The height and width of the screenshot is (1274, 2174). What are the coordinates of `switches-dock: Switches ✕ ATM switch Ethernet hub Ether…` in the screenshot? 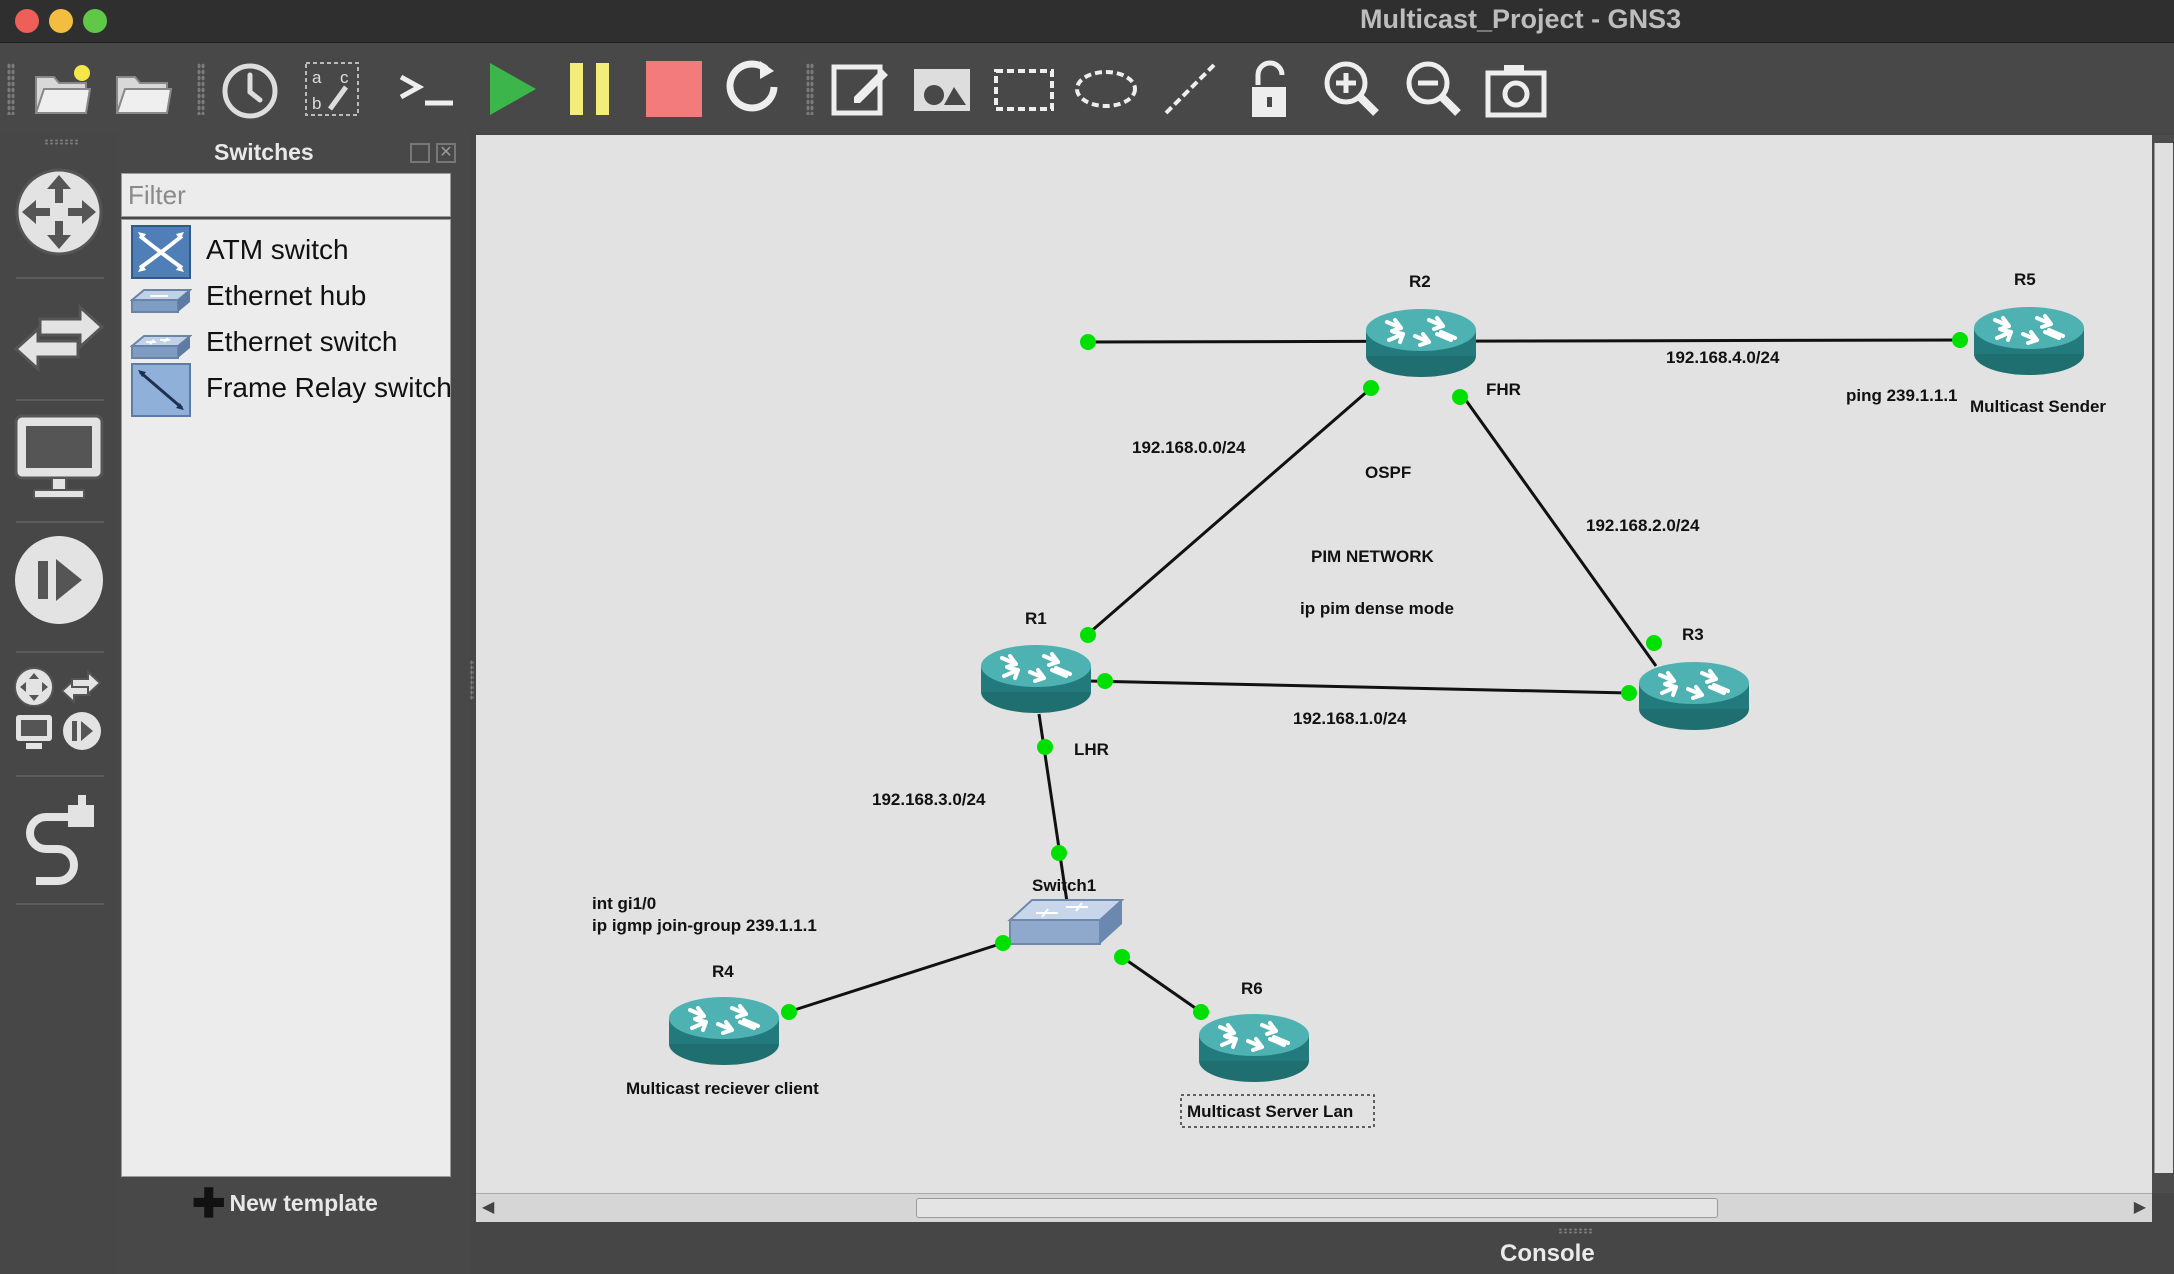 It's located at (294, 703).